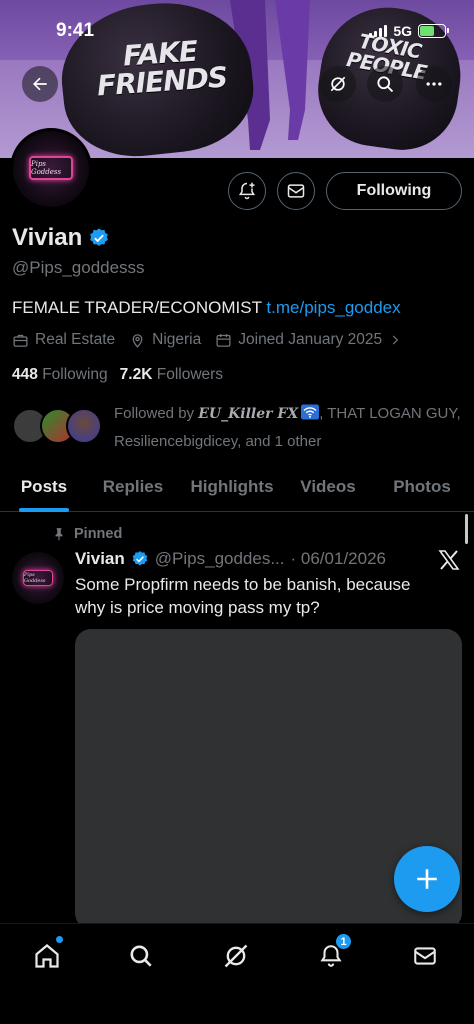  I want to click on bio-text: FEMALE TRADER/ECONOMIST, so click(139, 307).